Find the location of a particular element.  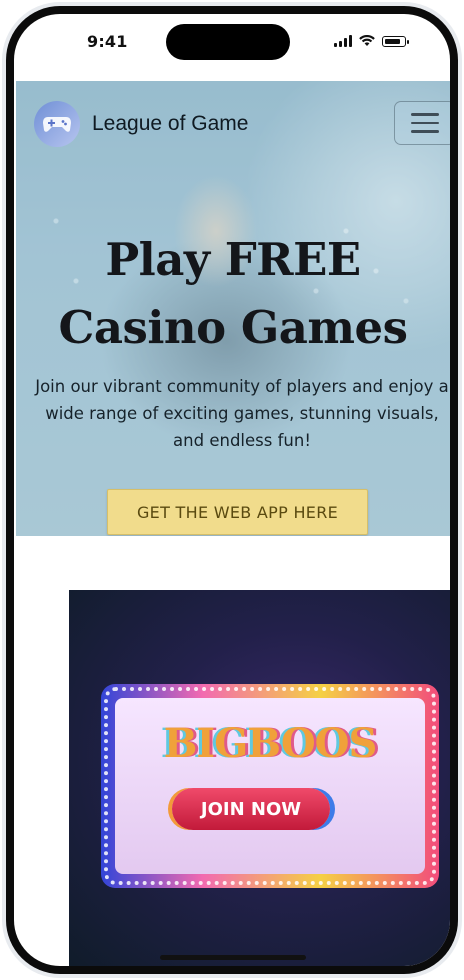

promo-title: BIGBOOS is located at coordinates (270, 743).